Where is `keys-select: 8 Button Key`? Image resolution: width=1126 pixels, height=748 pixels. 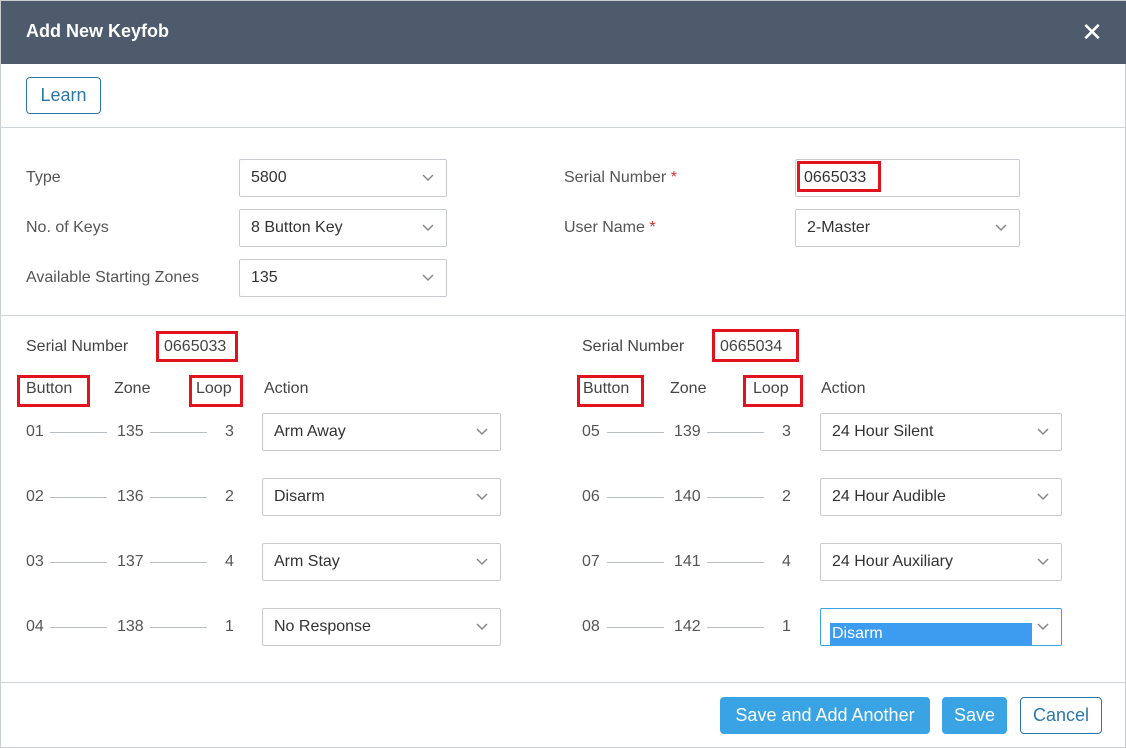 keys-select: 8 Button Key is located at coordinates (343, 228).